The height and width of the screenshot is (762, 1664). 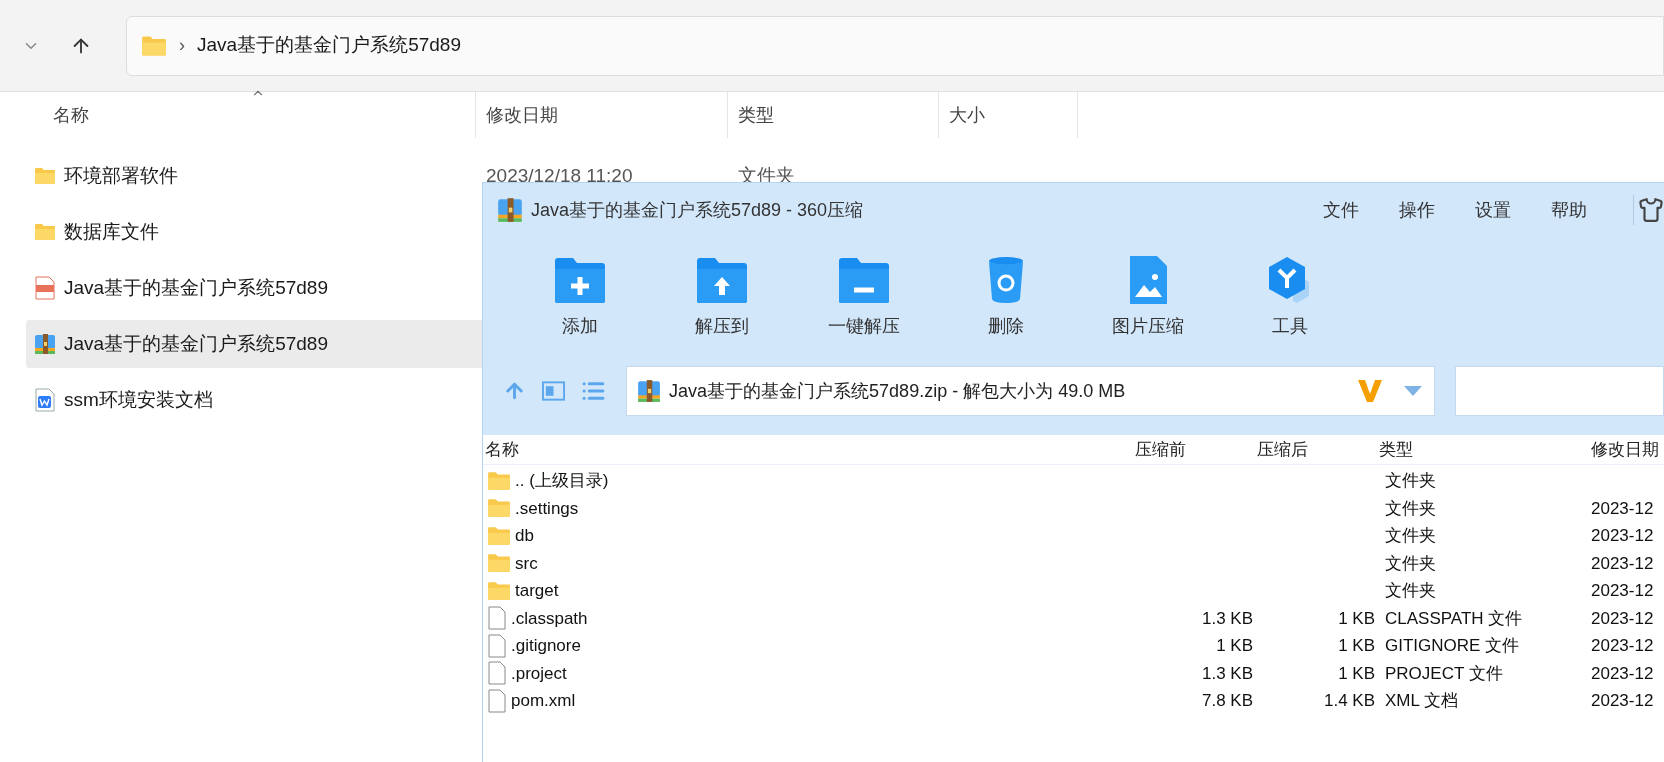 What do you see at coordinates (138, 399) in the screenshot?
I see `file-name: ssm环境安装文档` at bounding box center [138, 399].